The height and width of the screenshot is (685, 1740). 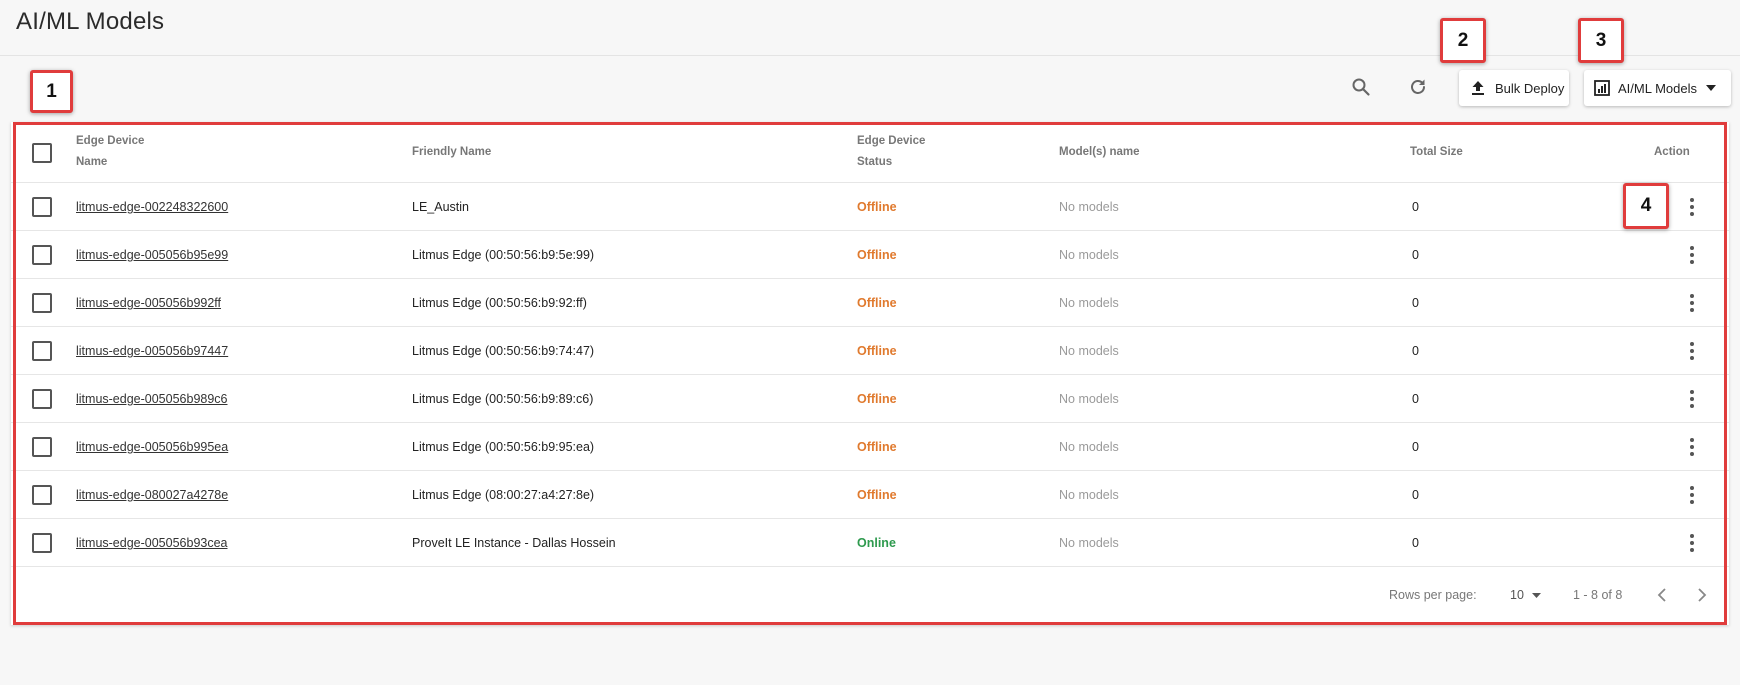 I want to click on friendly-name-cell: Litmus Edge (08:00:27:a4:27:8e), so click(x=503, y=495).